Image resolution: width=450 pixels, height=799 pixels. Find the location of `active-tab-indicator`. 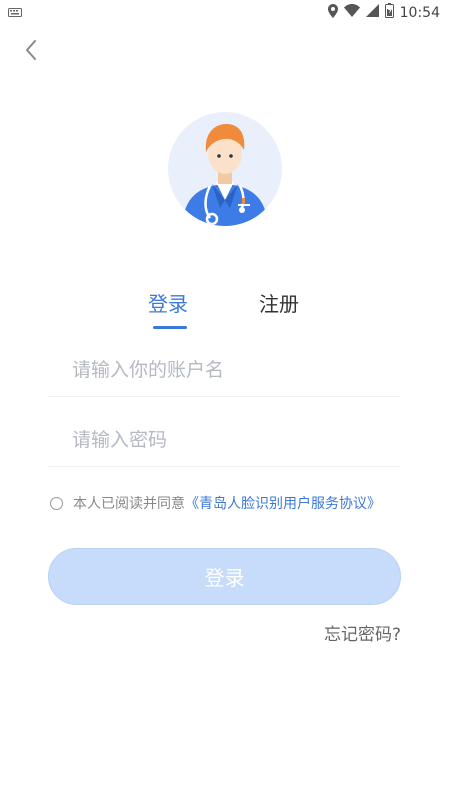

active-tab-indicator is located at coordinates (170, 327).